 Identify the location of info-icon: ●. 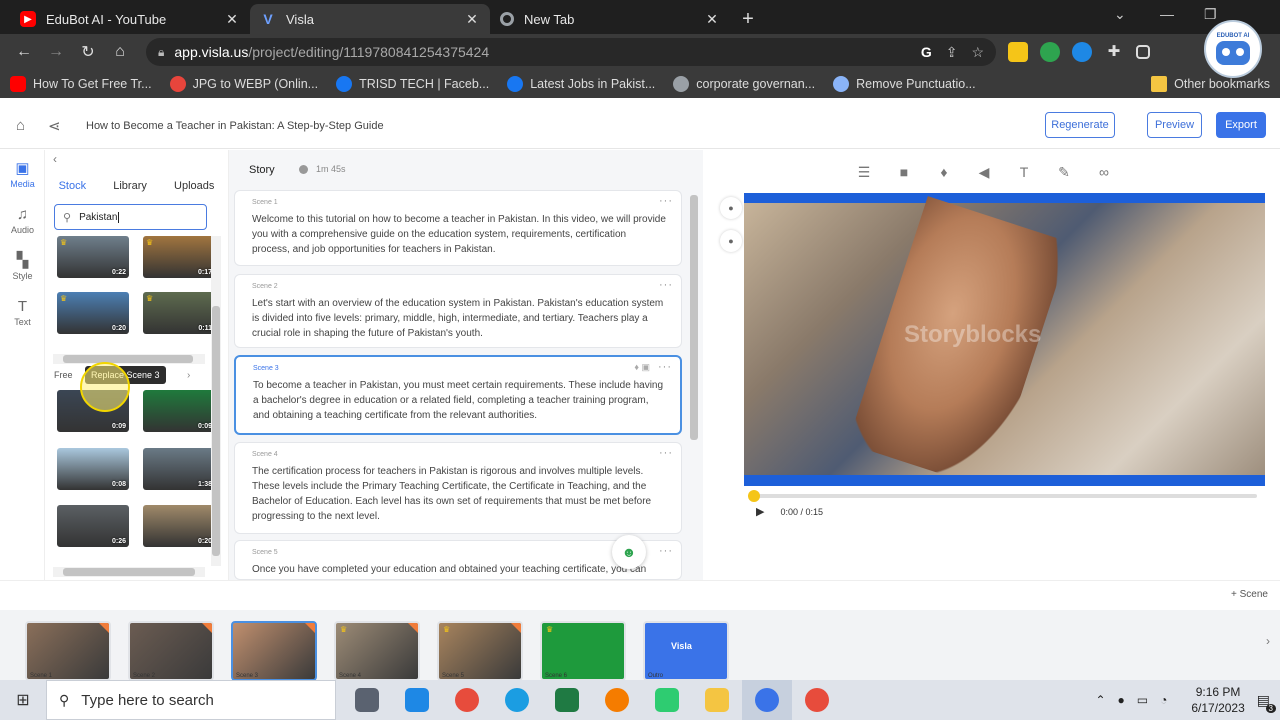
(731, 208).